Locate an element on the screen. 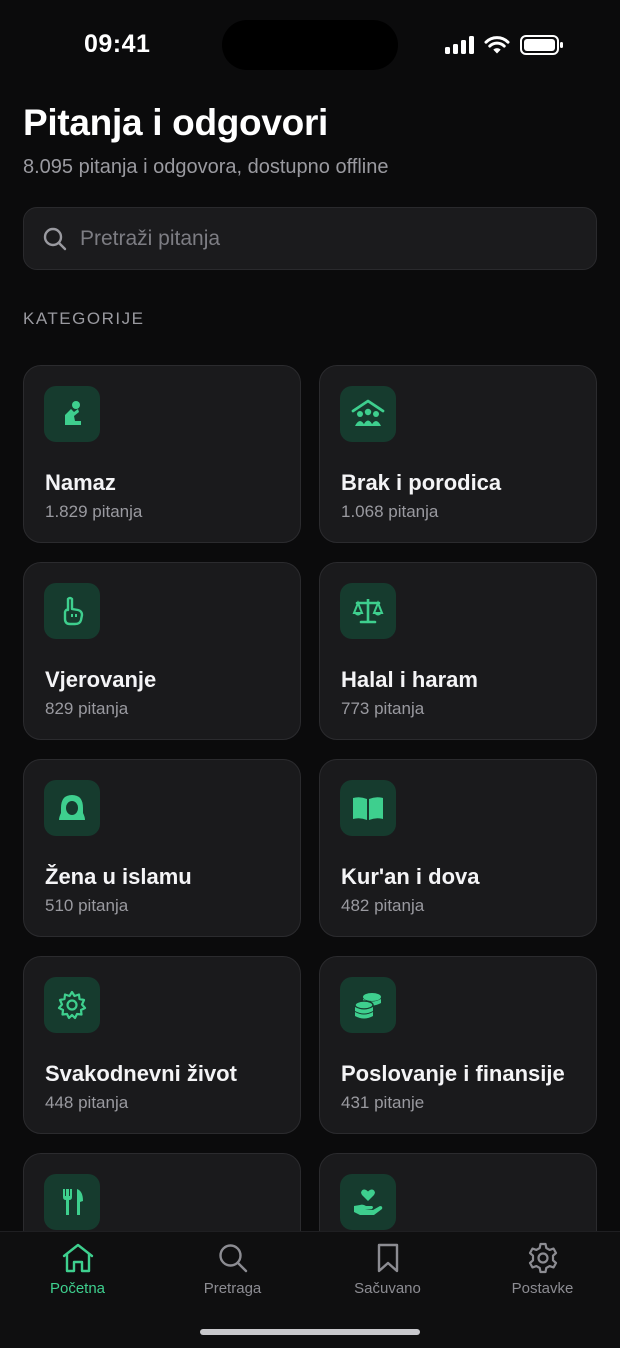 This screenshot has width=620, height=1348. battery-icon is located at coordinates (541, 45).